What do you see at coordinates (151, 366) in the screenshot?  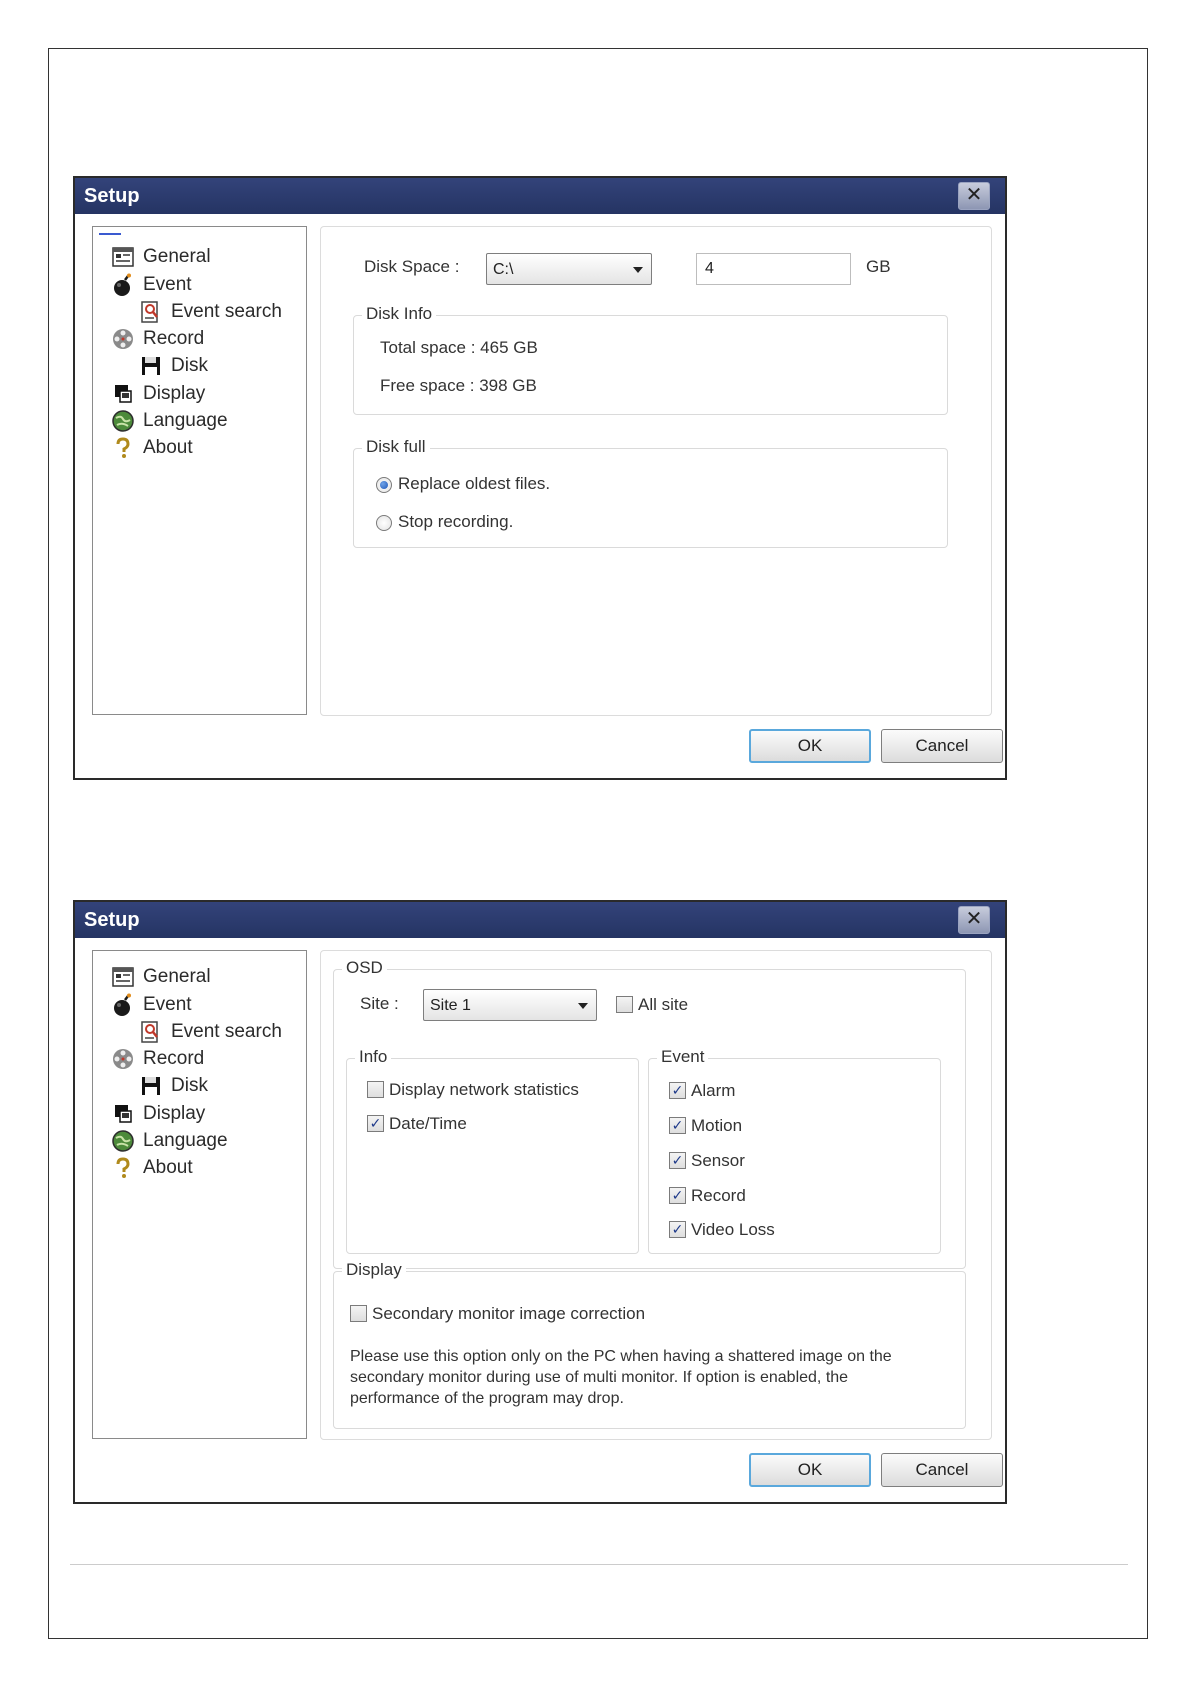 I see `floppy-disk-icon` at bounding box center [151, 366].